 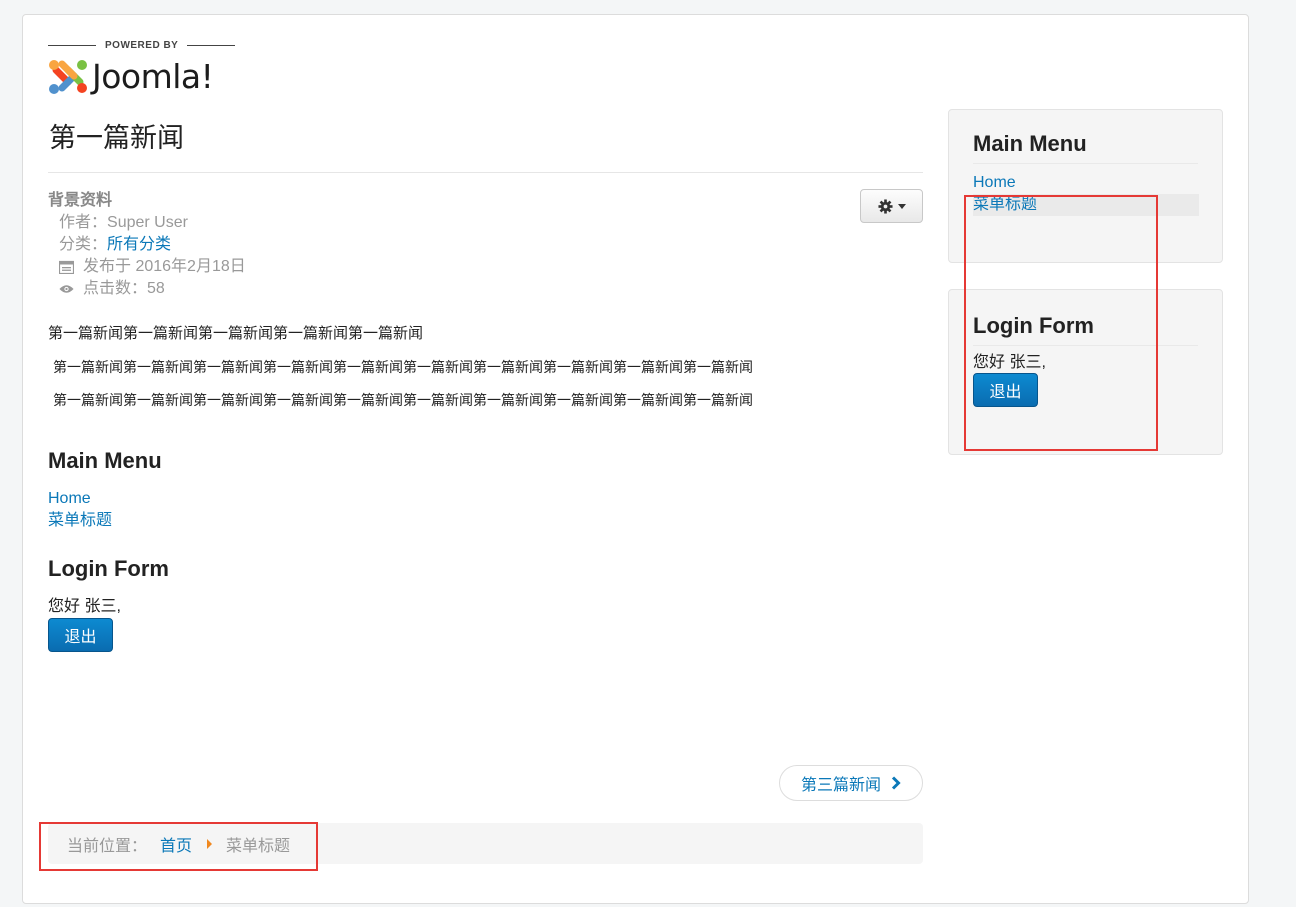 I want to click on sidebar-main-menu-module: Main Menu Home 菜单标题, so click(x=1085, y=186).